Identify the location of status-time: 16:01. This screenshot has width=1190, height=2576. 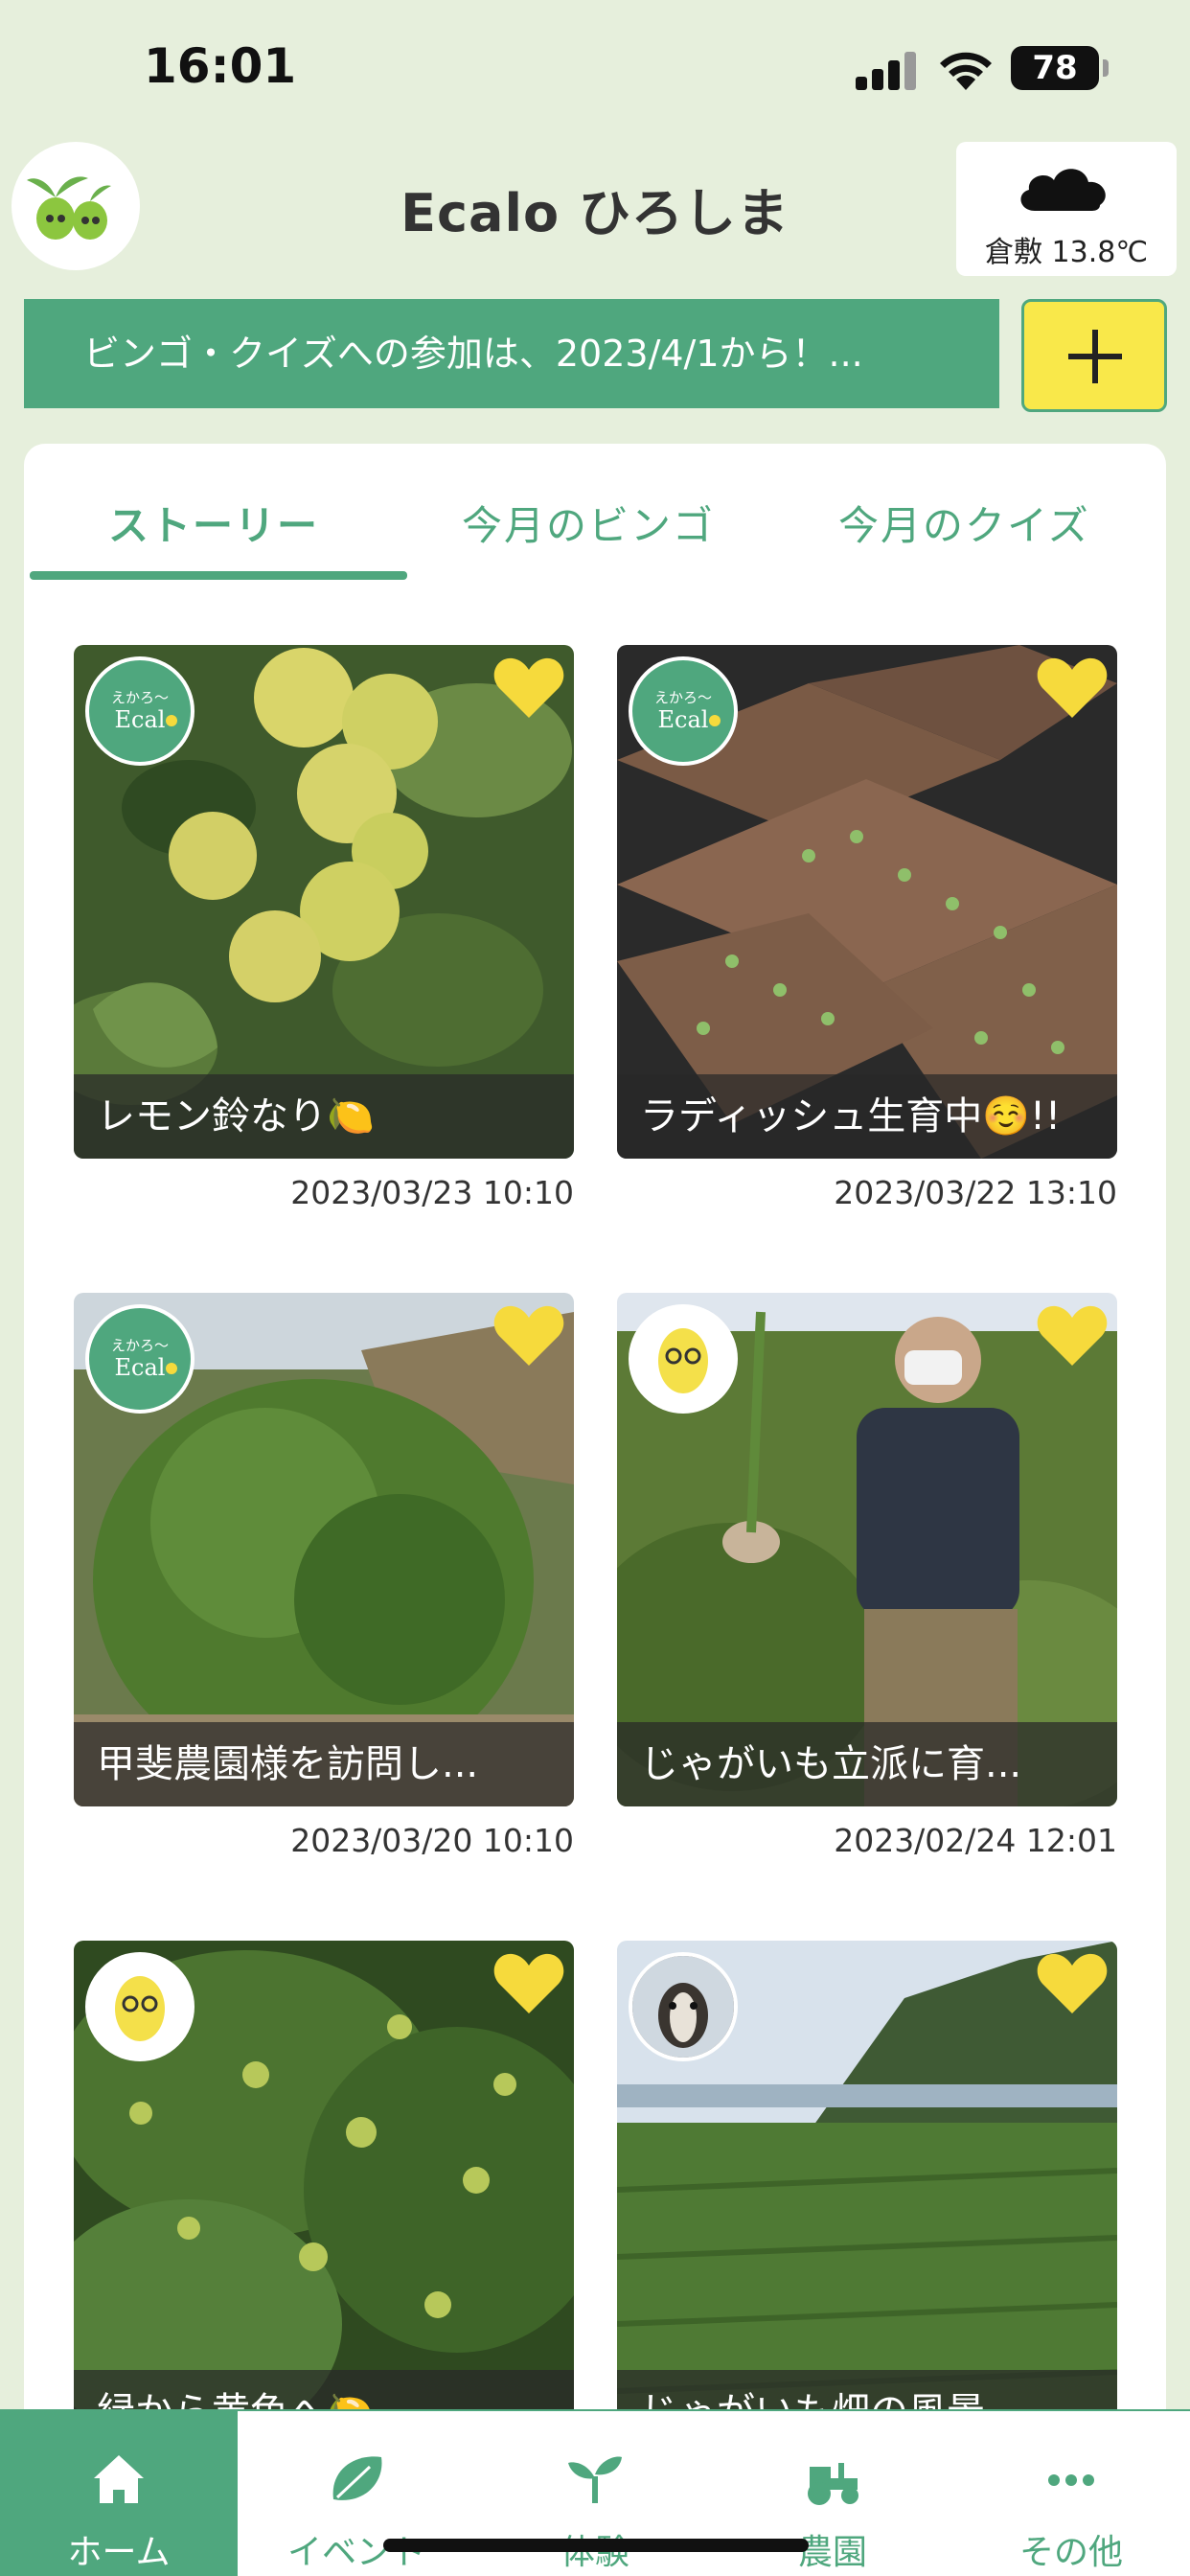
(221, 66).